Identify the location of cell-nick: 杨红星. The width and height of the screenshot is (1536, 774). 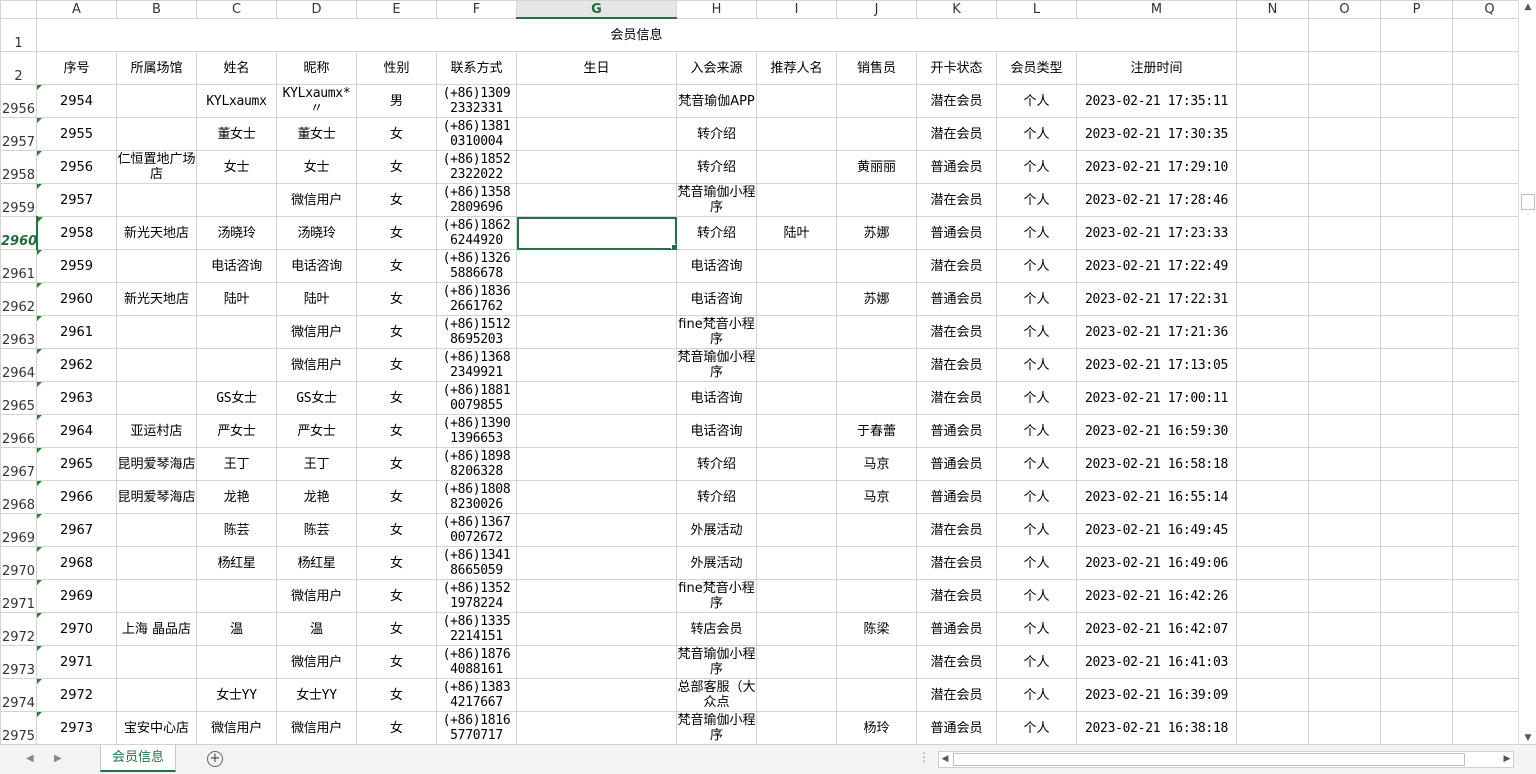
(316, 563).